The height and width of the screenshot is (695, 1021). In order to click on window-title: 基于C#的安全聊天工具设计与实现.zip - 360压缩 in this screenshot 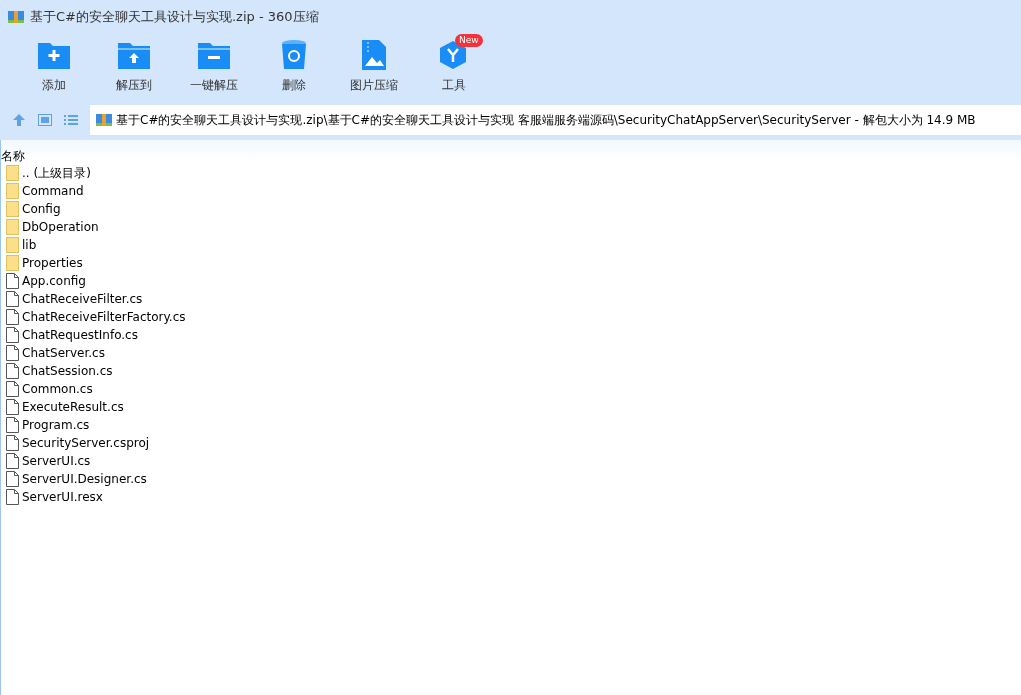, I will do `click(174, 17)`.